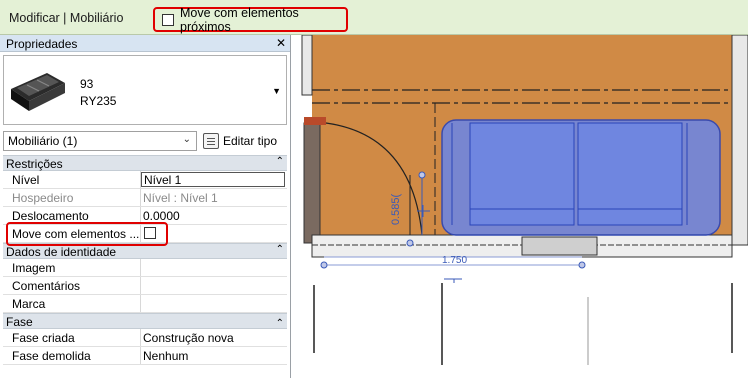  What do you see at coordinates (168, 19) in the screenshot?
I see `move-with-nearby-checkbox` at bounding box center [168, 19].